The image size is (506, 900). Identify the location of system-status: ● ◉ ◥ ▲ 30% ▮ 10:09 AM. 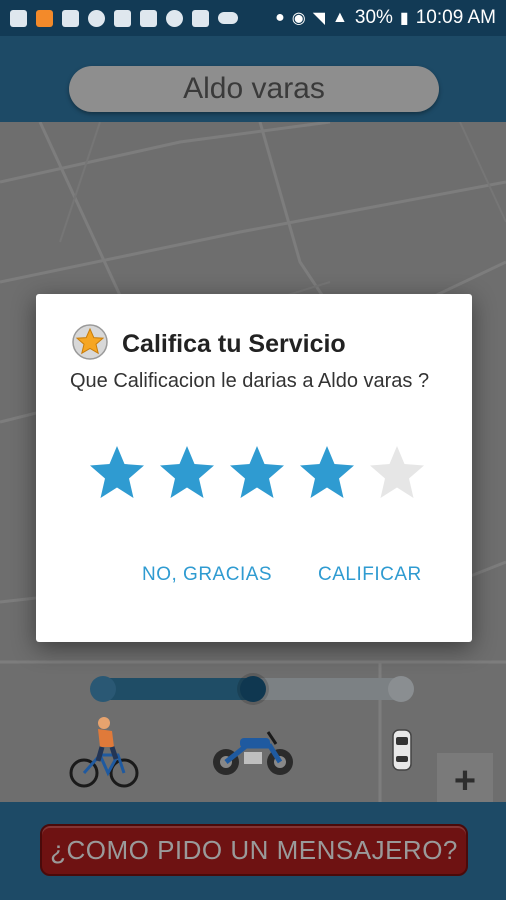
(385, 18).